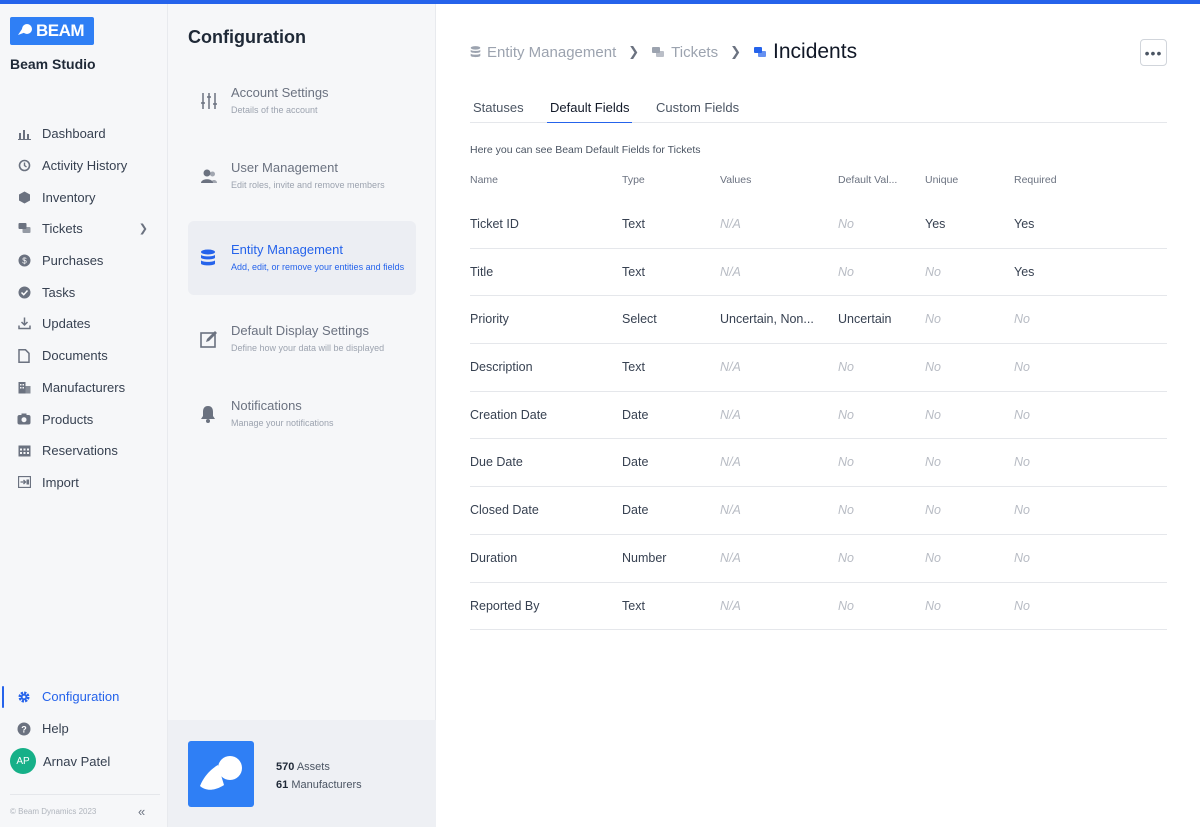 The height and width of the screenshot is (827, 1200). What do you see at coordinates (59, 292) in the screenshot?
I see `sidebar-item-label: Tasks` at bounding box center [59, 292].